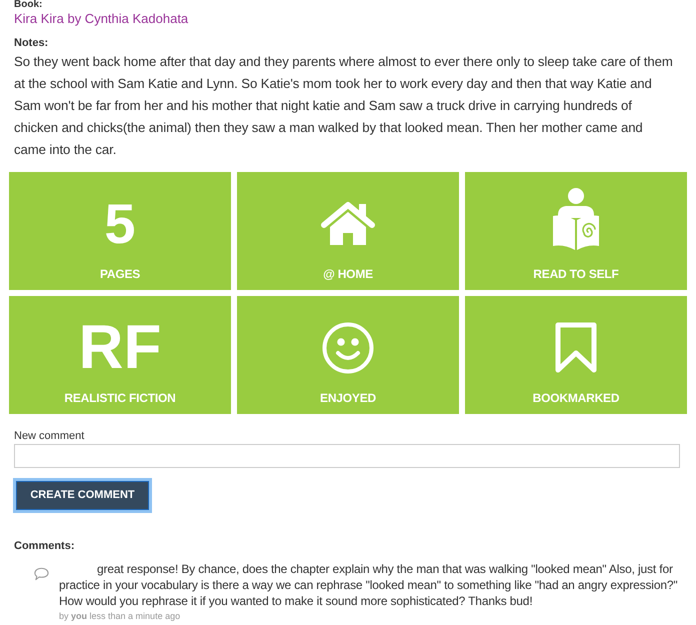 This screenshot has width=696, height=625. I want to click on tile-label: ENJOYED, so click(348, 398).